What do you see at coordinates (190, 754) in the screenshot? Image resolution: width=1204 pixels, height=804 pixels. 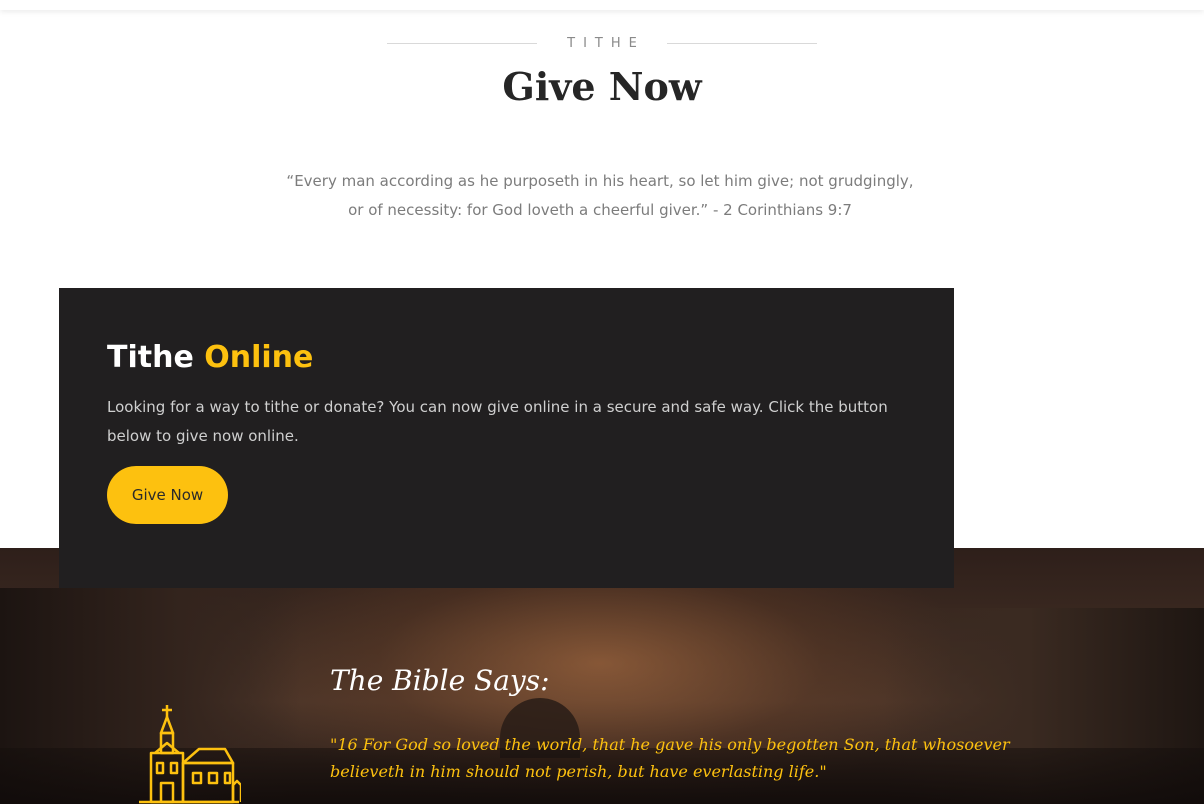 I see `church-icon` at bounding box center [190, 754].